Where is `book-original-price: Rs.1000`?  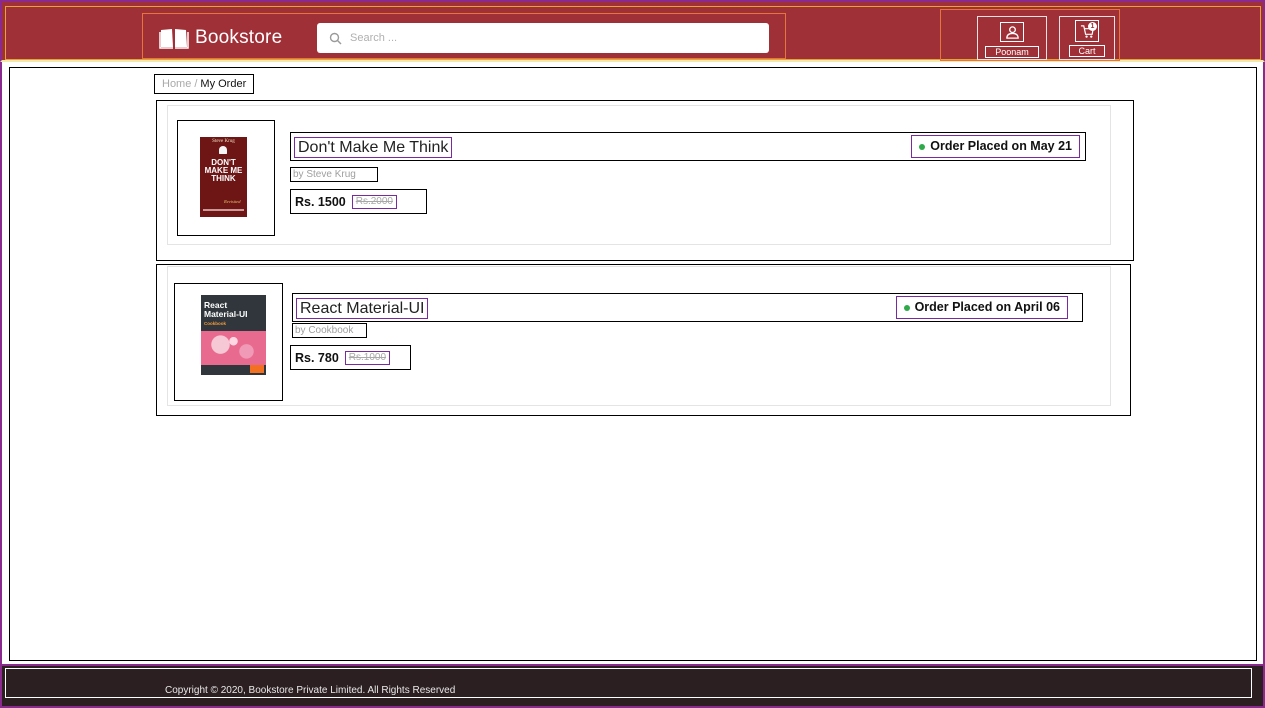 book-original-price: Rs.1000 is located at coordinates (367, 357).